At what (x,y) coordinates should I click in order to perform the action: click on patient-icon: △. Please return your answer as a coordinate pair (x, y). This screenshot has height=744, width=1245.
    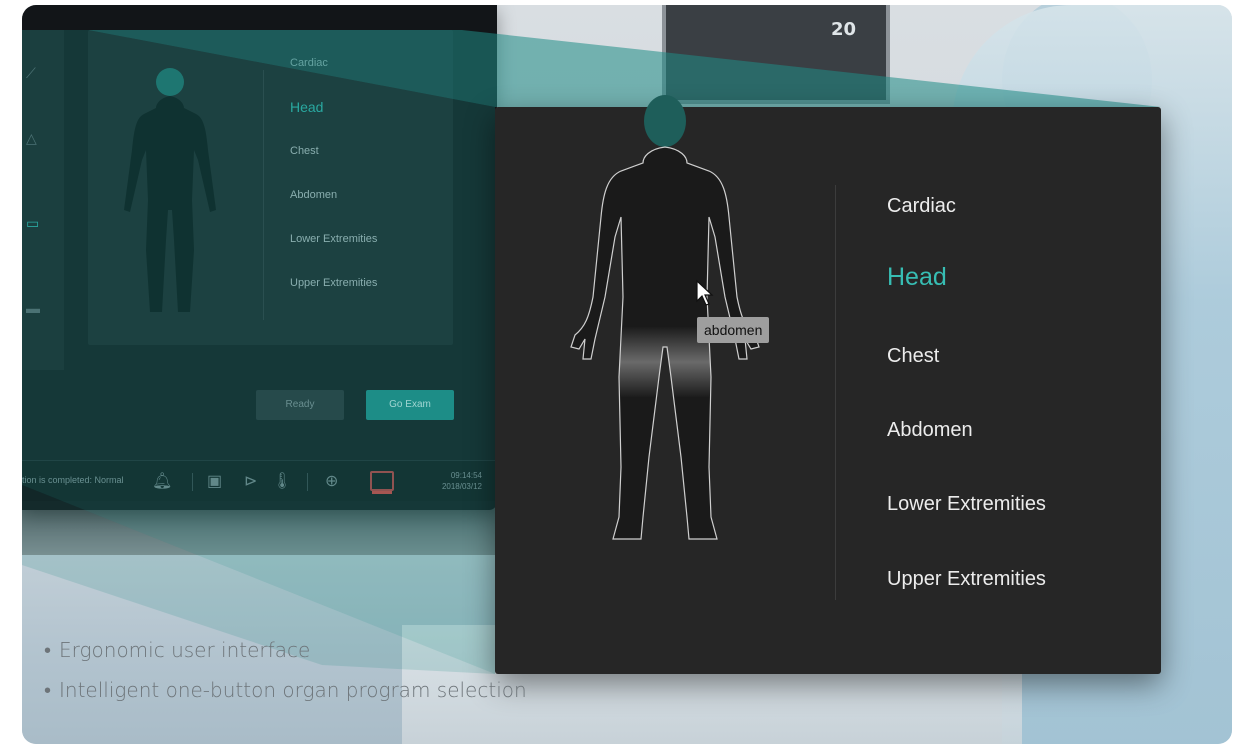
    Looking at the image, I should click on (35, 138).